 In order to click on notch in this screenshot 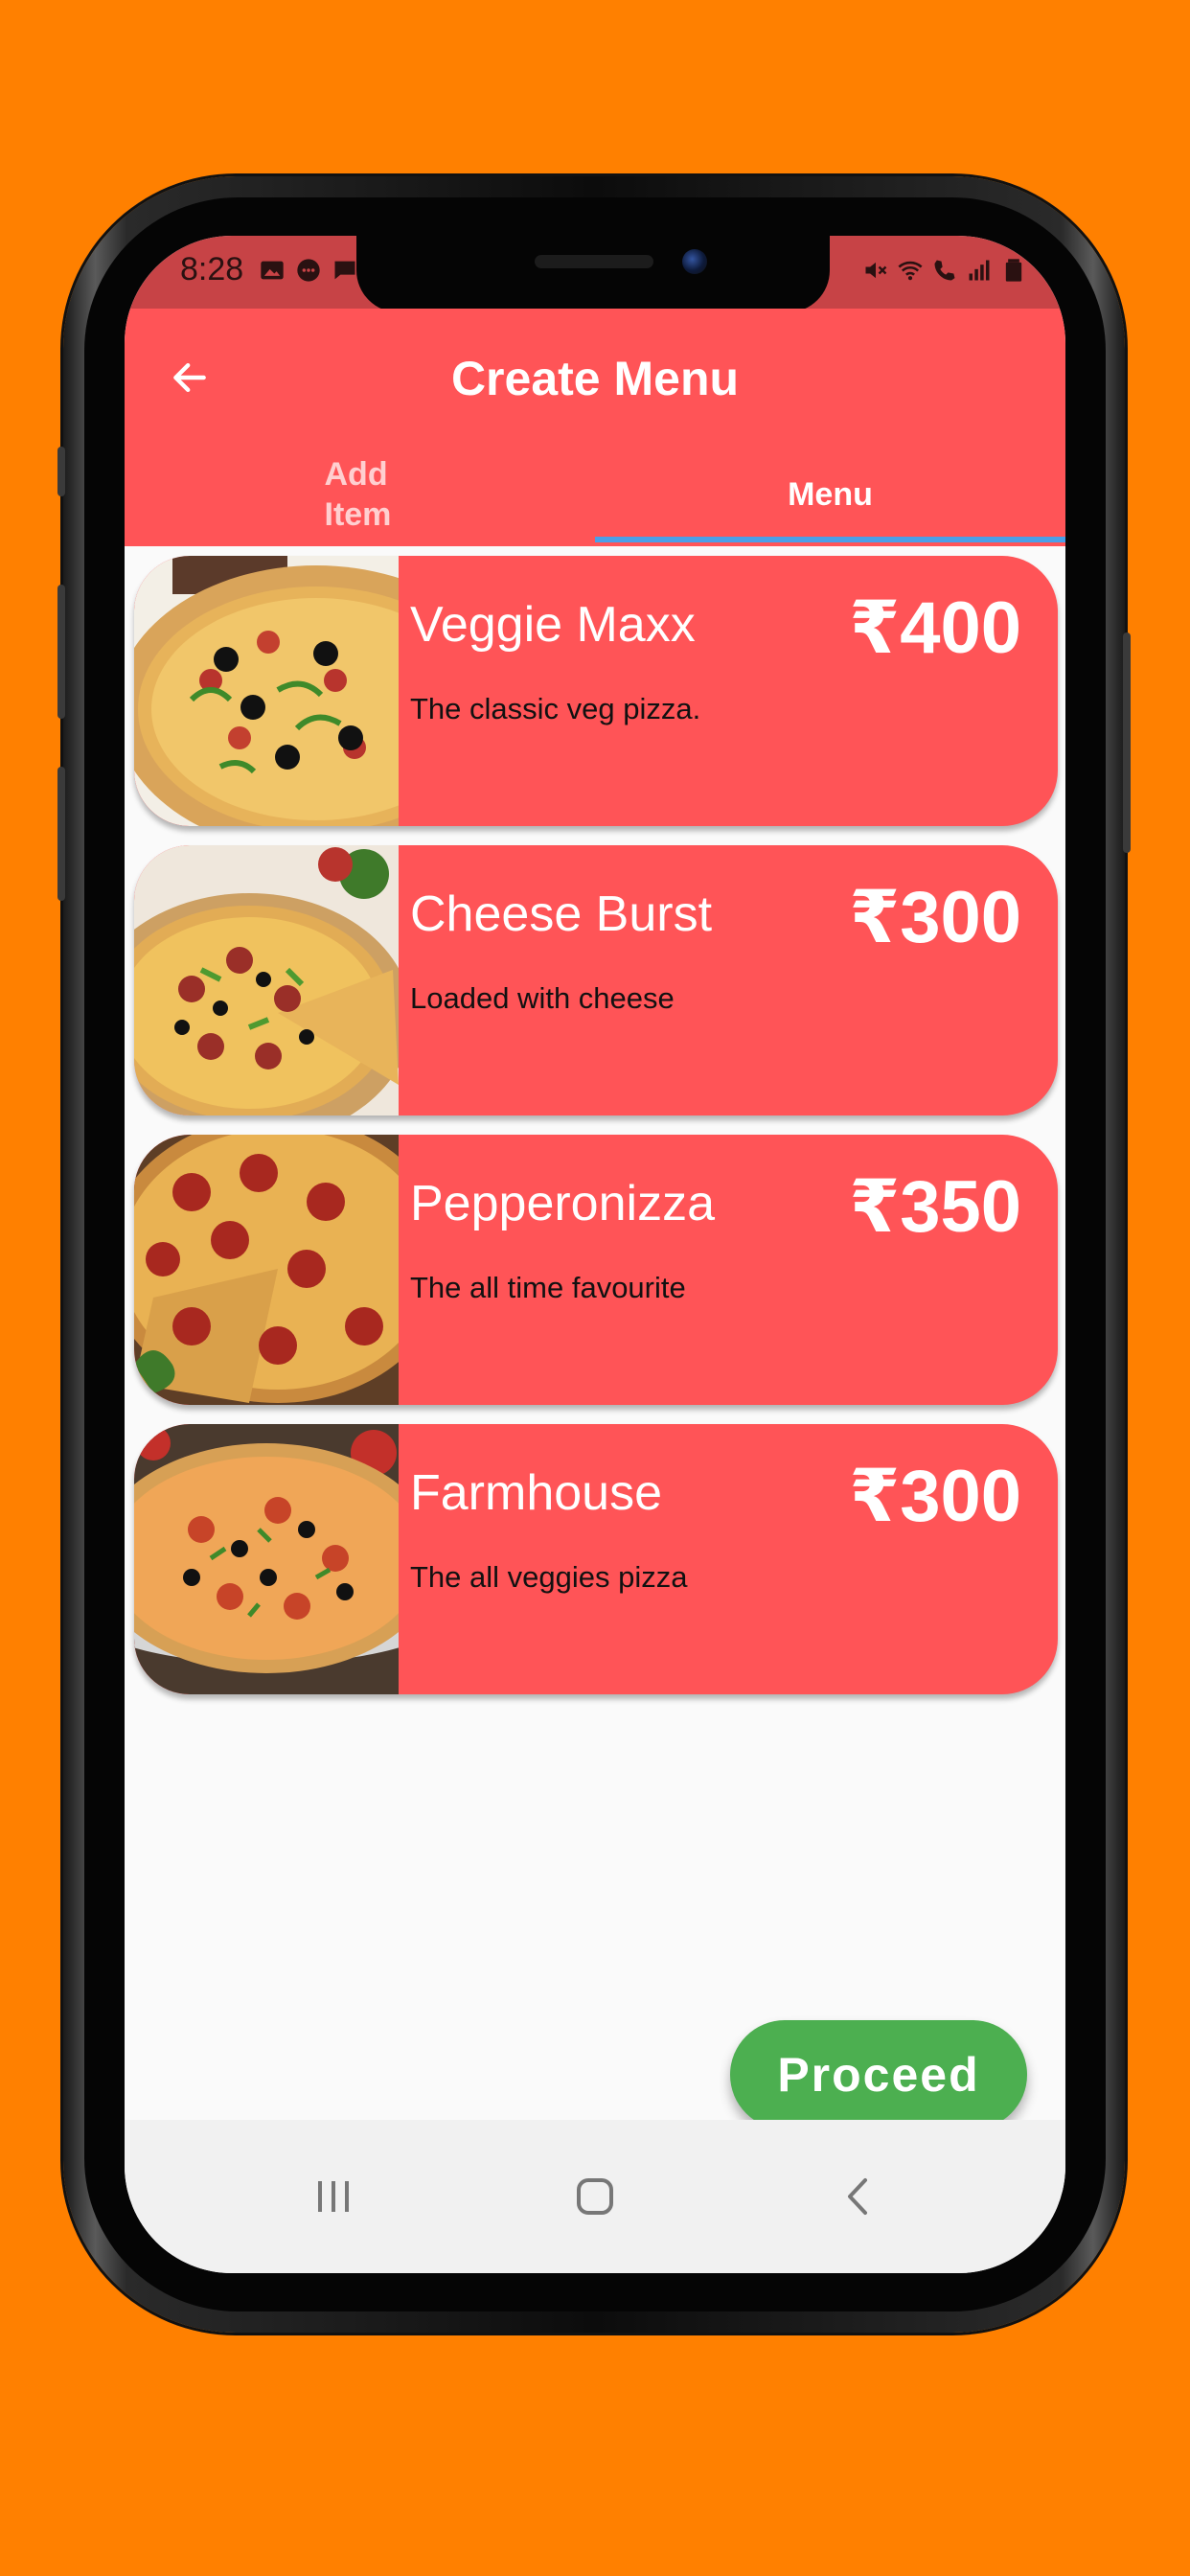, I will do `click(593, 274)`.